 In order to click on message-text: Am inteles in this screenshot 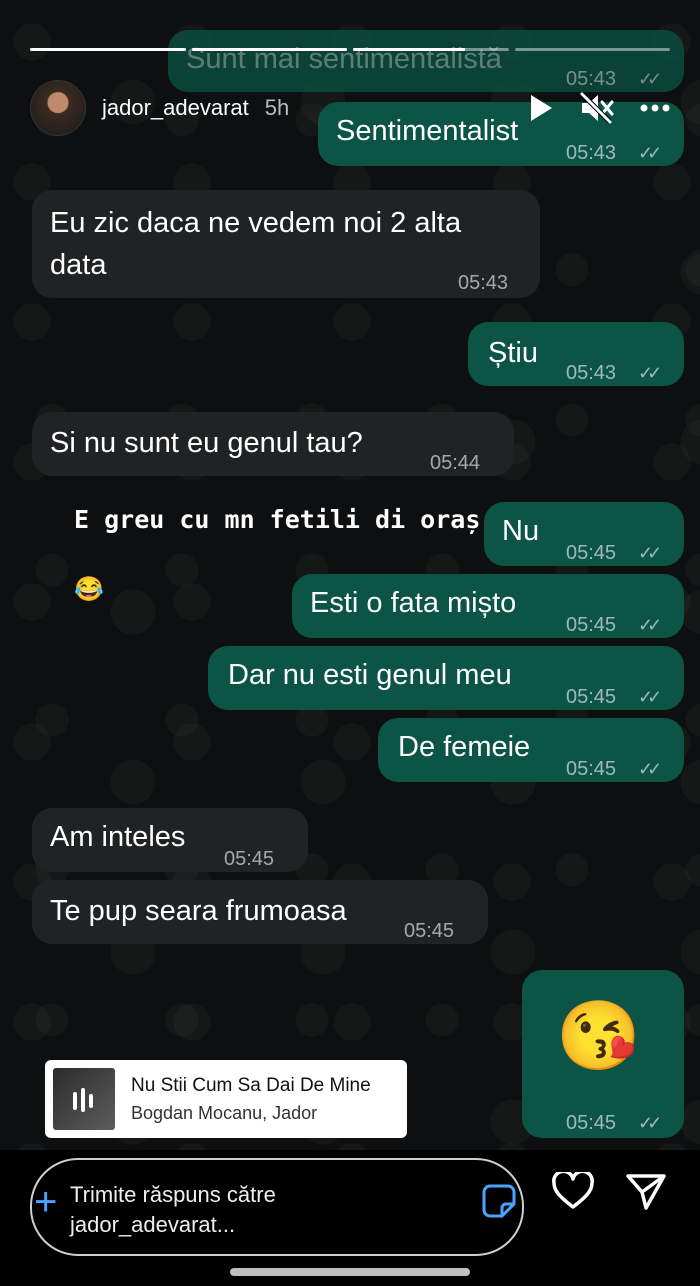, I will do `click(118, 837)`.